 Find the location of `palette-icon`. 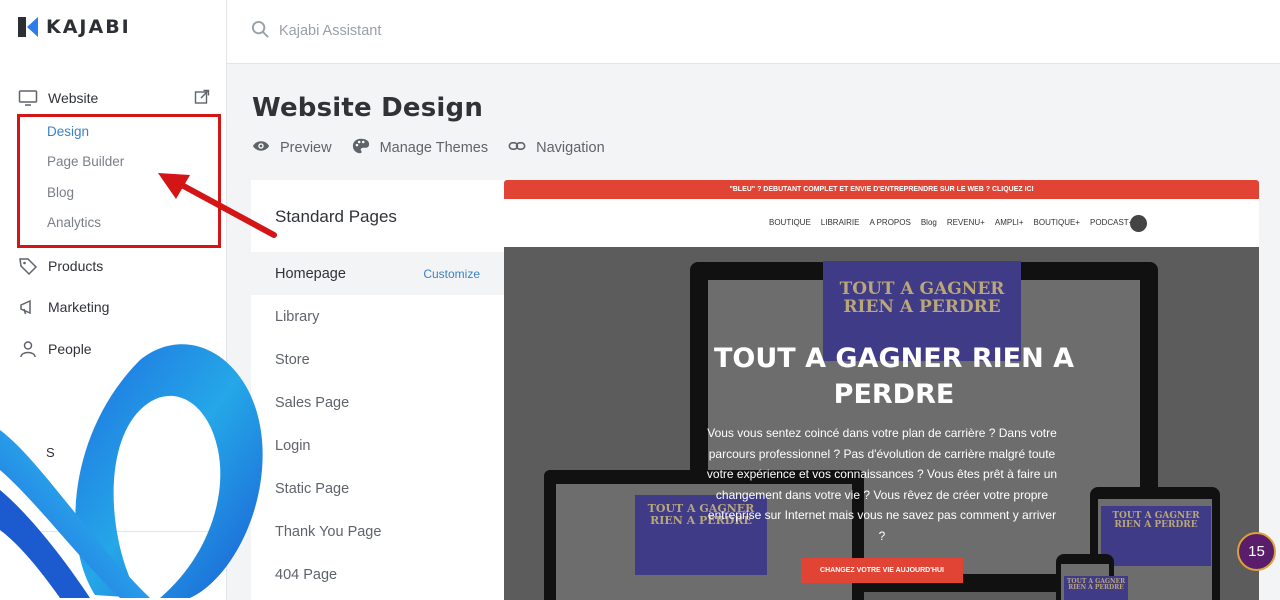

palette-icon is located at coordinates (361, 148).